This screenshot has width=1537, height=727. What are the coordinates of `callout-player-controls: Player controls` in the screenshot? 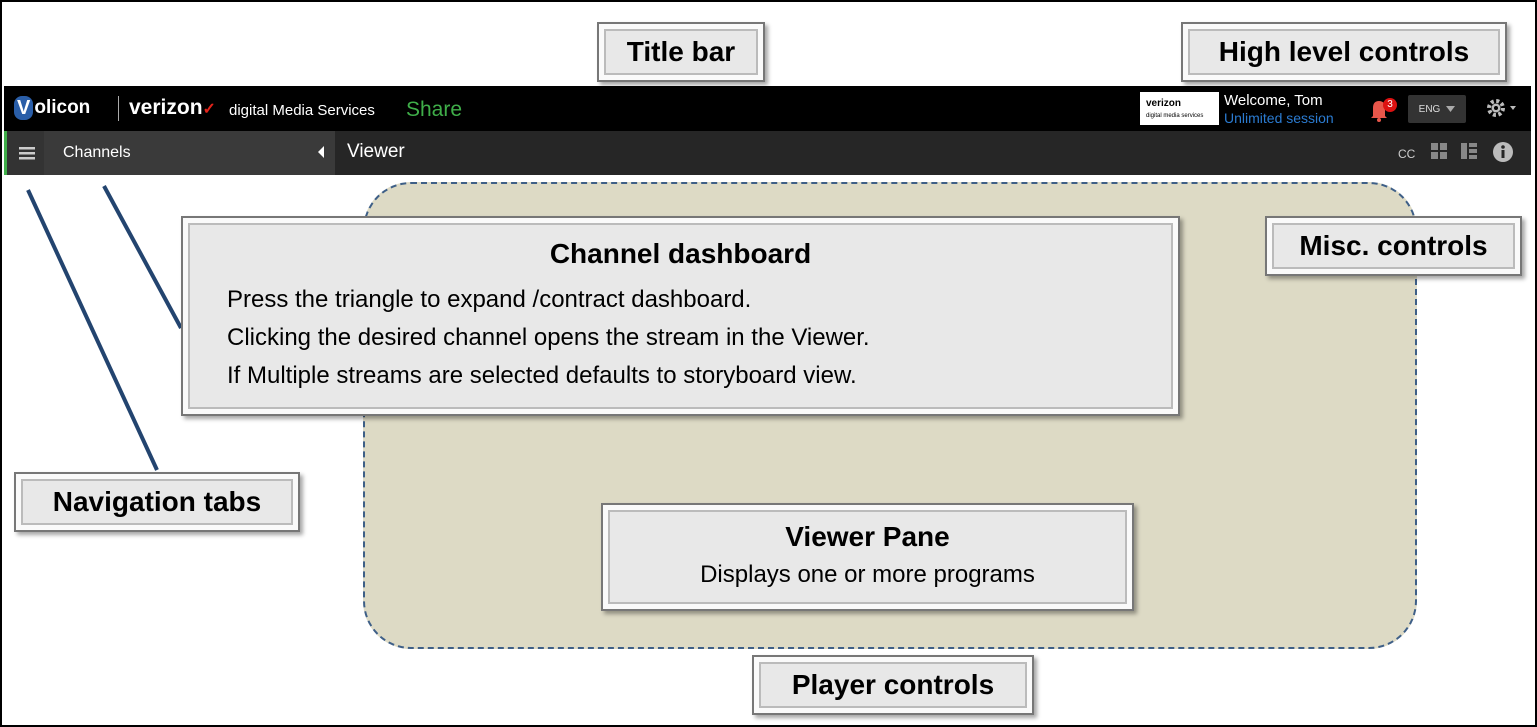 It's located at (893, 685).